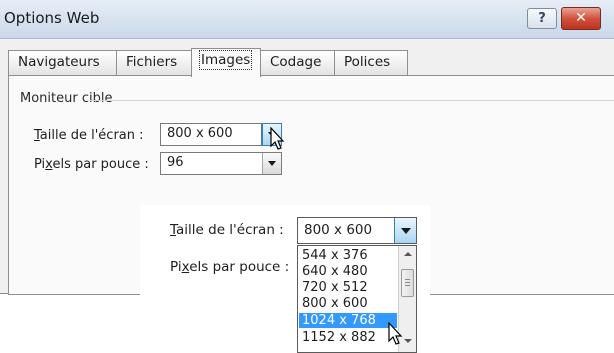  What do you see at coordinates (367, 62) in the screenshot?
I see `tab-label: Polices` at bounding box center [367, 62].